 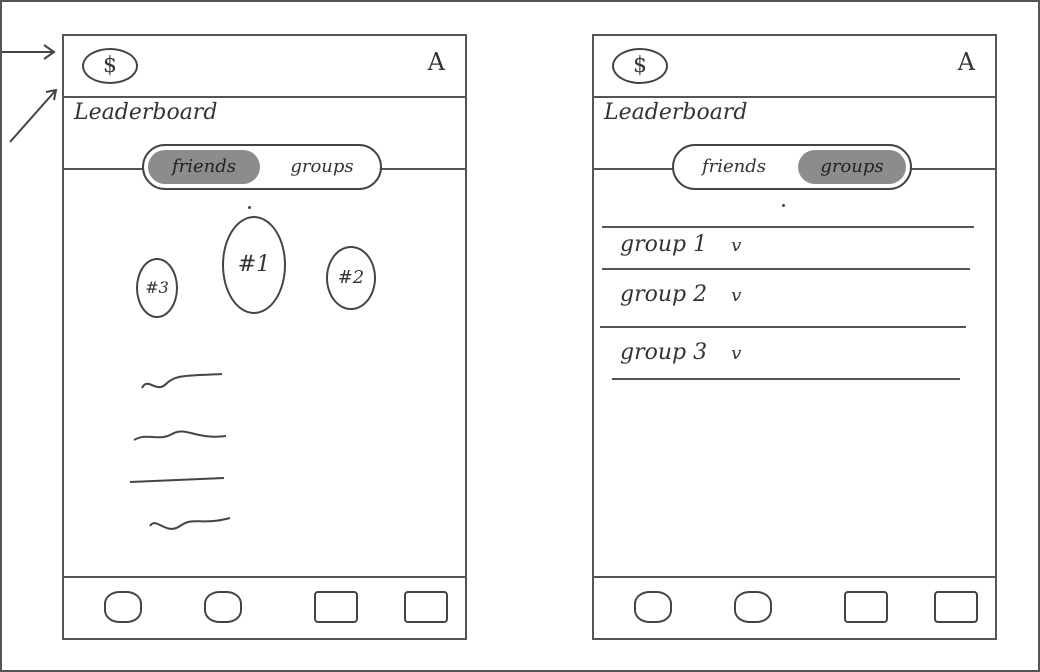 What do you see at coordinates (664, 294) in the screenshot?
I see `group-label: group 2` at bounding box center [664, 294].